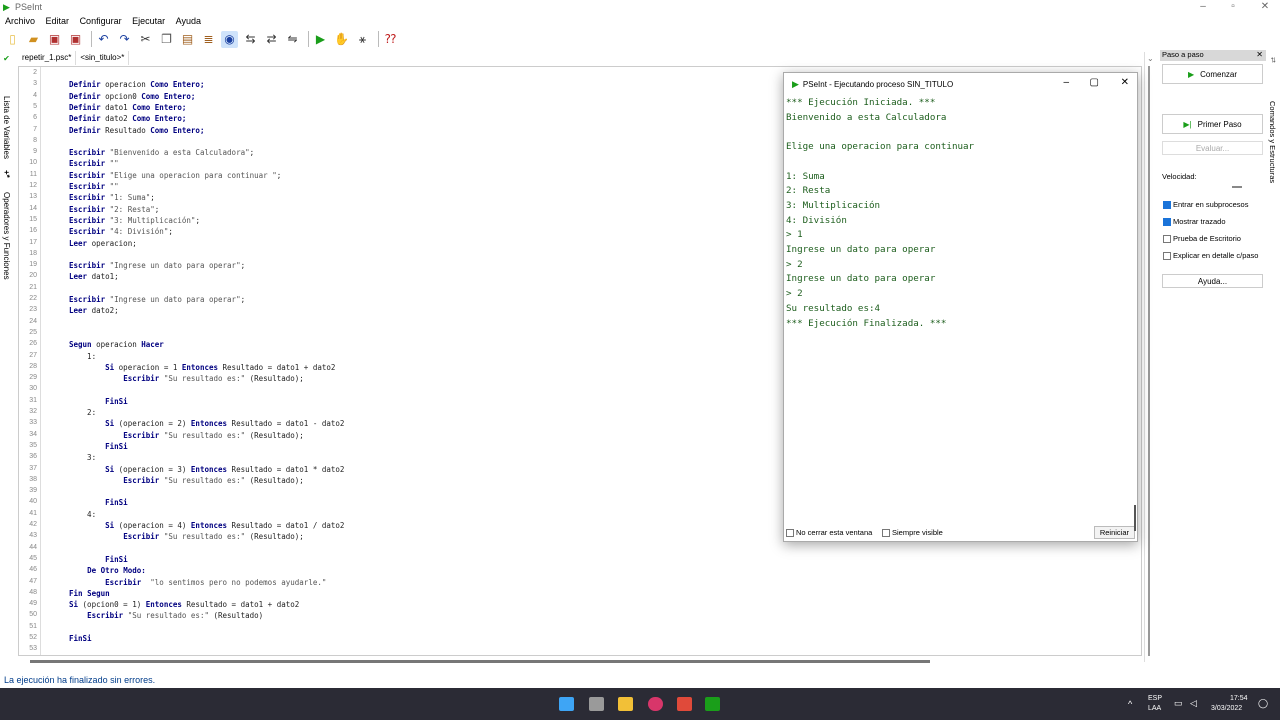 The width and height of the screenshot is (1280, 720). I want to click on code-text: Definir operacion Como Entero;, so click(137, 85).